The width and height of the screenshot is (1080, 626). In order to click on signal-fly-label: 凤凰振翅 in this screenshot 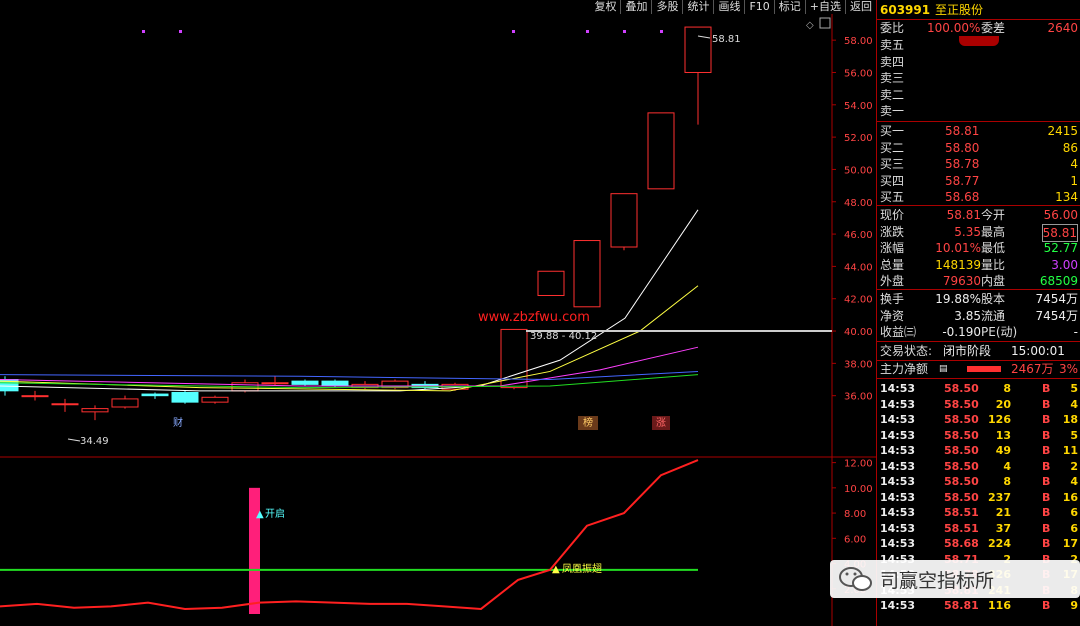, I will do `click(582, 568)`.